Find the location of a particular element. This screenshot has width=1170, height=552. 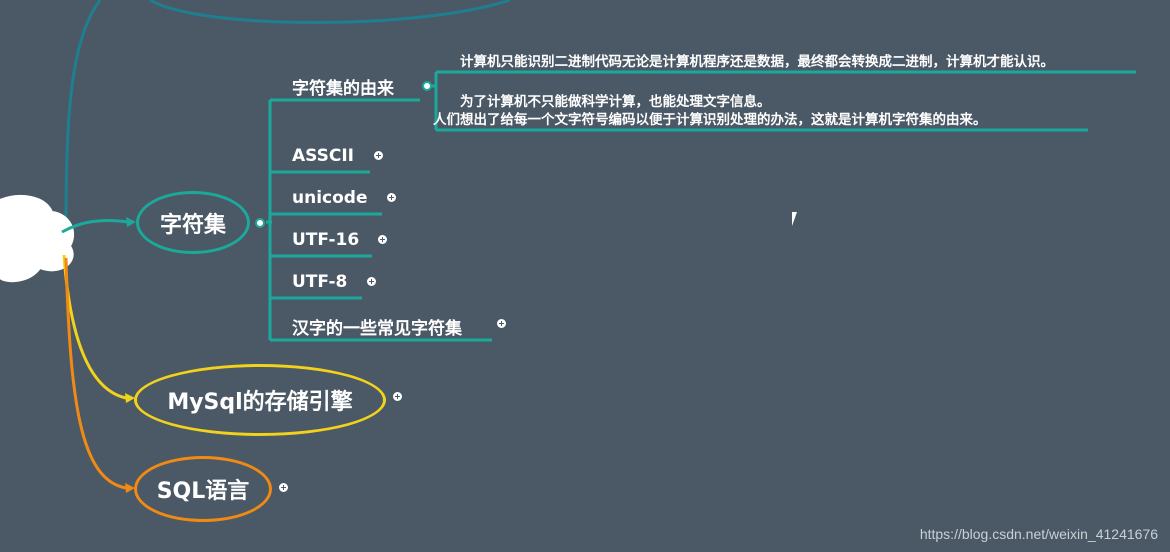

sql-node: SQL语言 is located at coordinates (203, 489).